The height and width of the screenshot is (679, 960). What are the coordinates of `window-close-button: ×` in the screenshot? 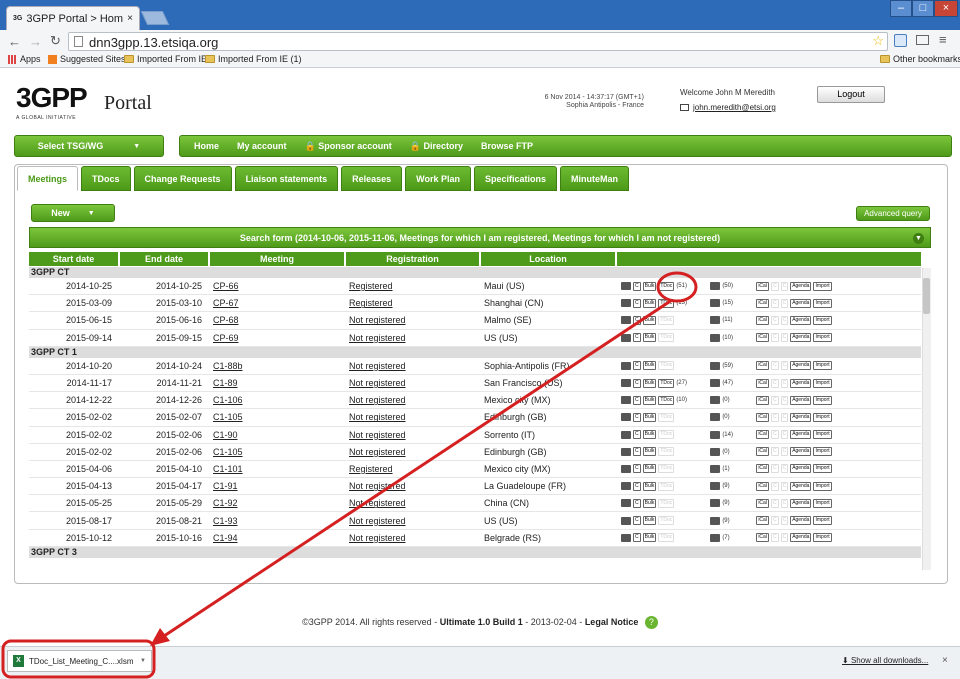 It's located at (946, 8).